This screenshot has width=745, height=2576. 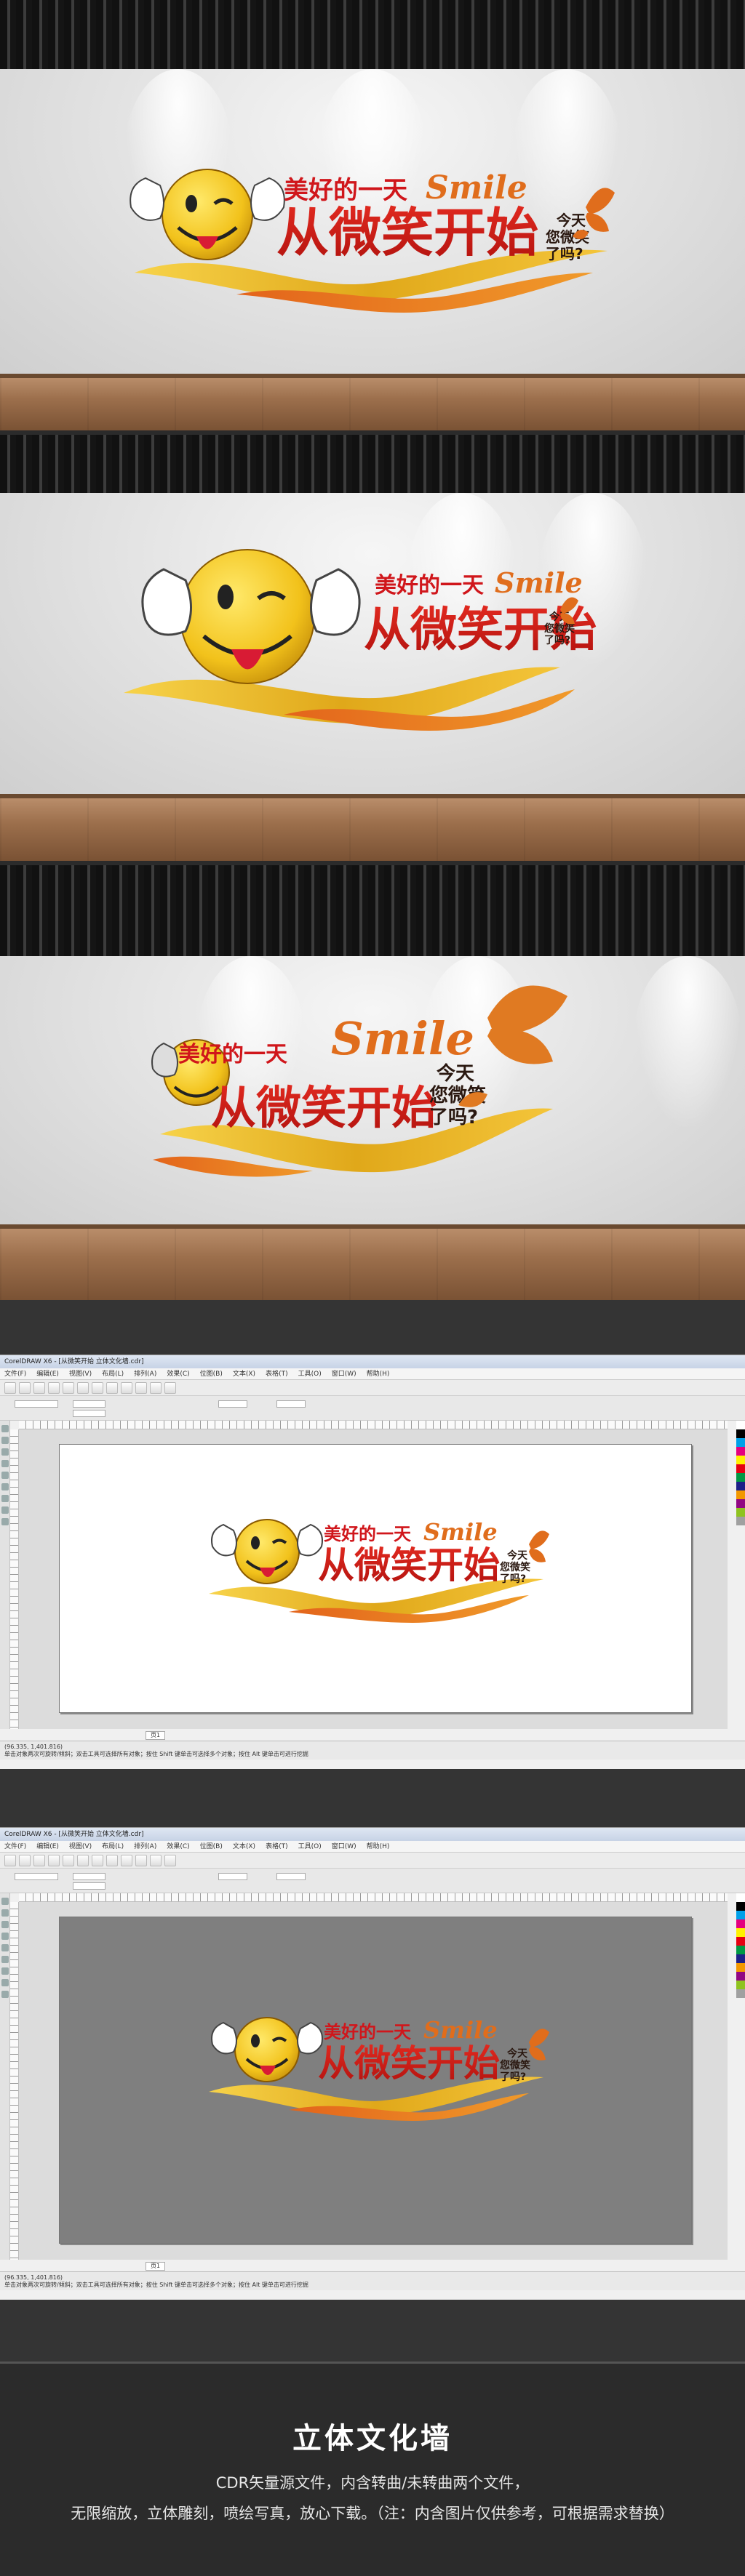 What do you see at coordinates (372, 1409) in the screenshot?
I see `property-bar` at bounding box center [372, 1409].